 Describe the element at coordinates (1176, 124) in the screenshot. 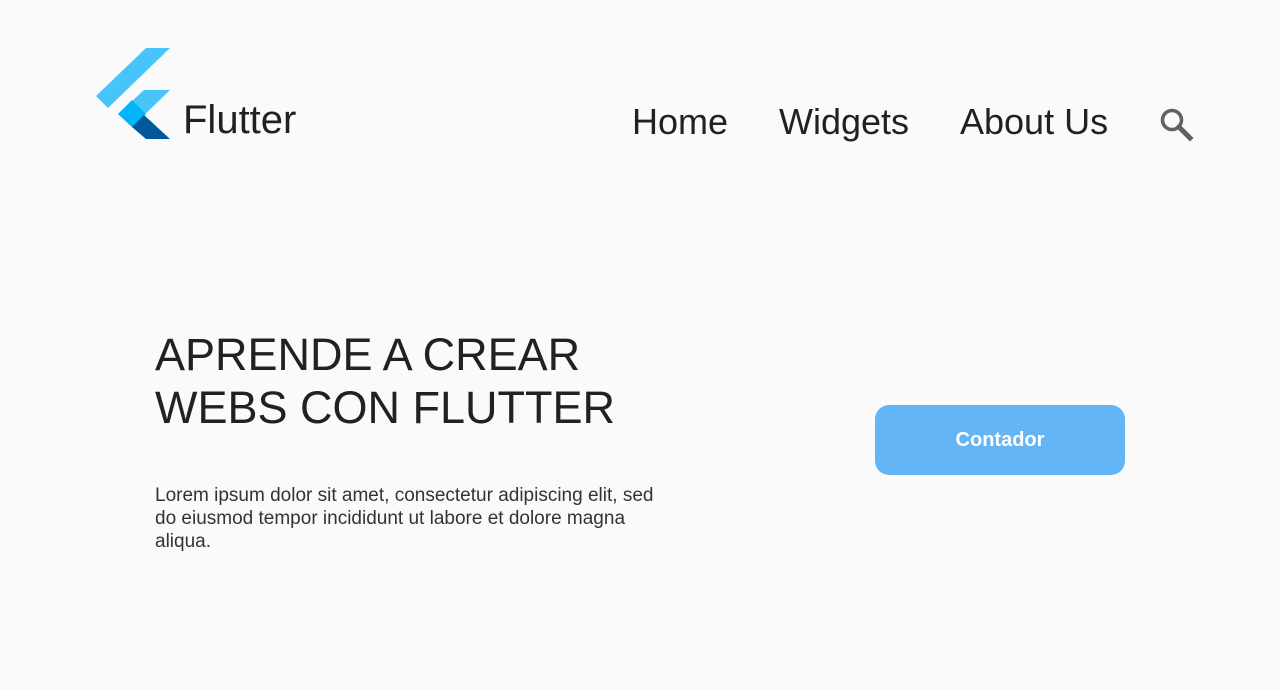

I see `search-icon` at that location.